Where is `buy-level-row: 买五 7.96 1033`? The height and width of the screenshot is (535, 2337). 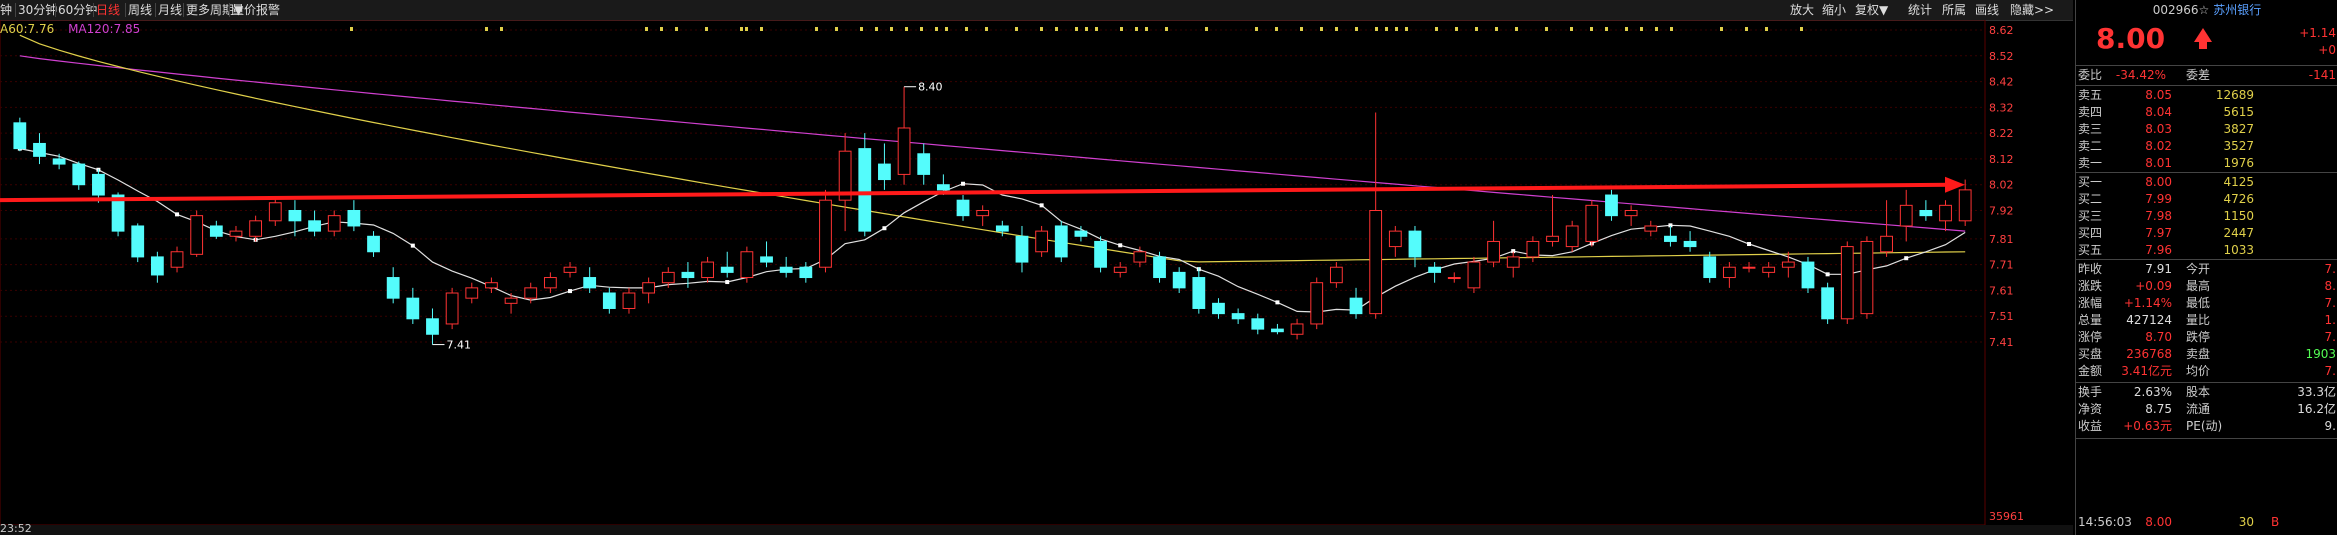
buy-level-row: 买五 7.96 1033 is located at coordinates (2206, 250).